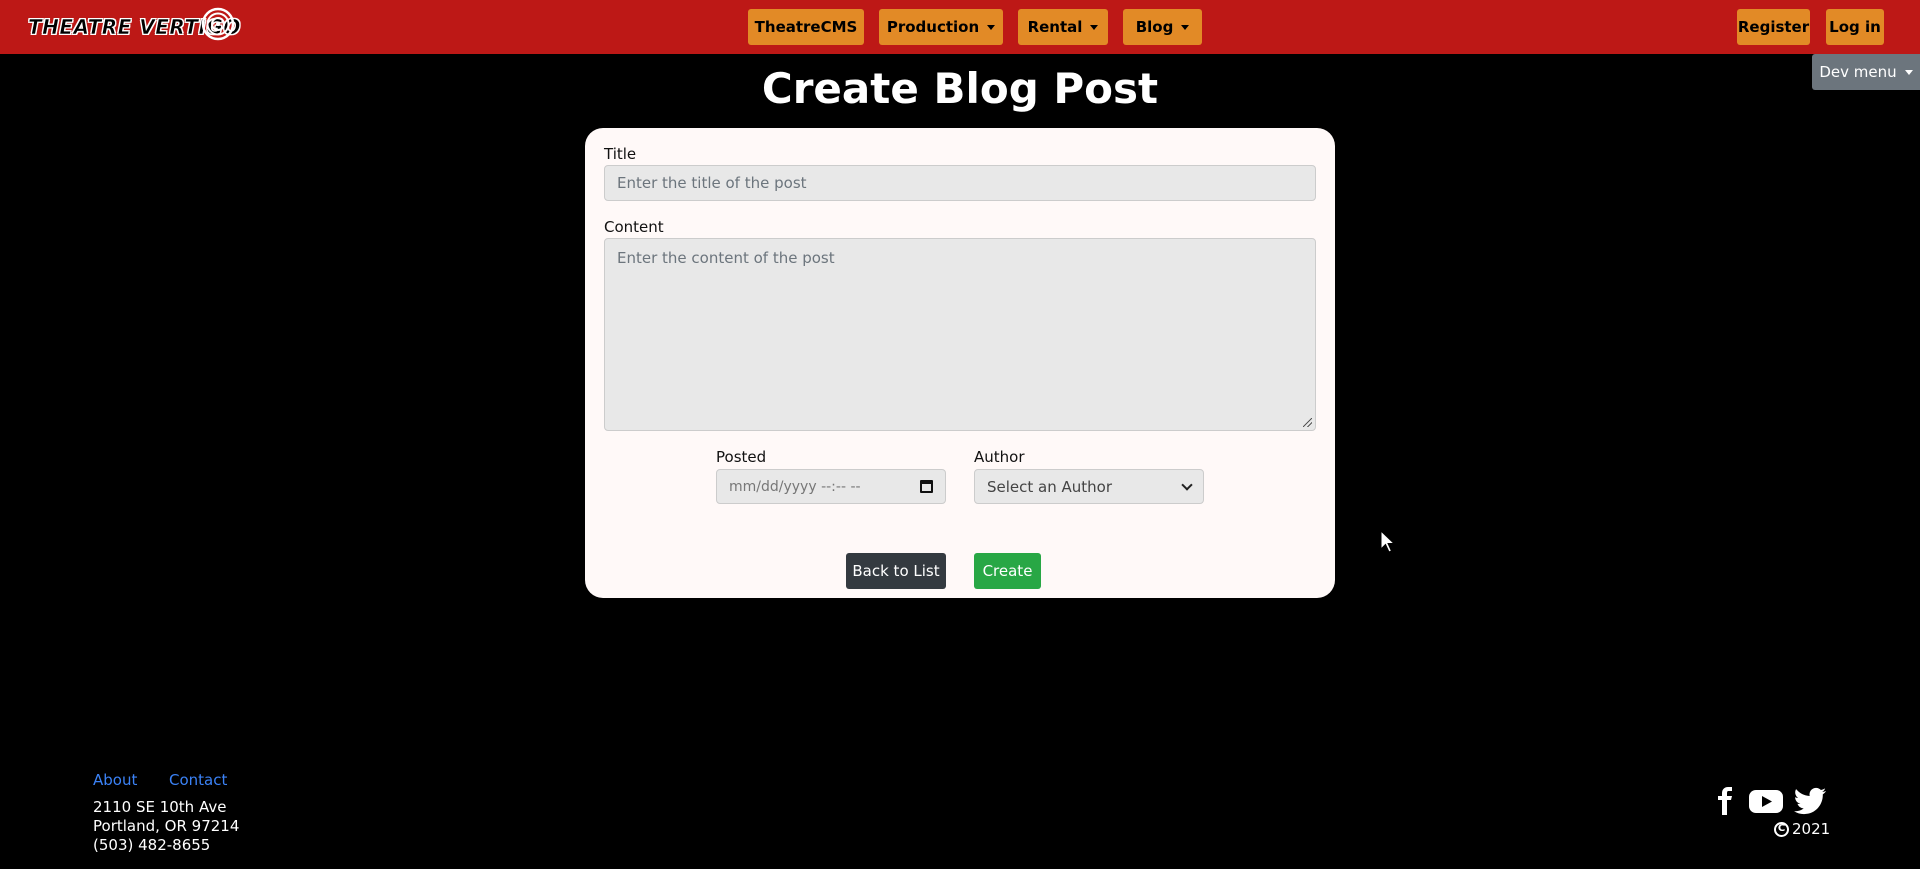  Describe the element at coordinates (960, 183) in the screenshot. I see `title-input: Enter the title of the post` at that location.